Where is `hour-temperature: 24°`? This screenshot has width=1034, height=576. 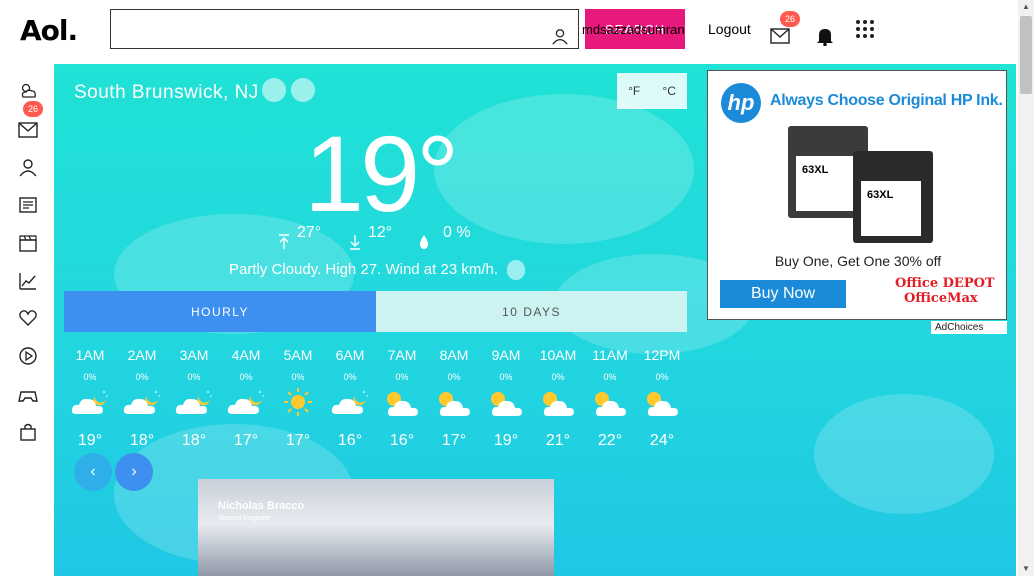 hour-temperature: 24° is located at coordinates (662, 440).